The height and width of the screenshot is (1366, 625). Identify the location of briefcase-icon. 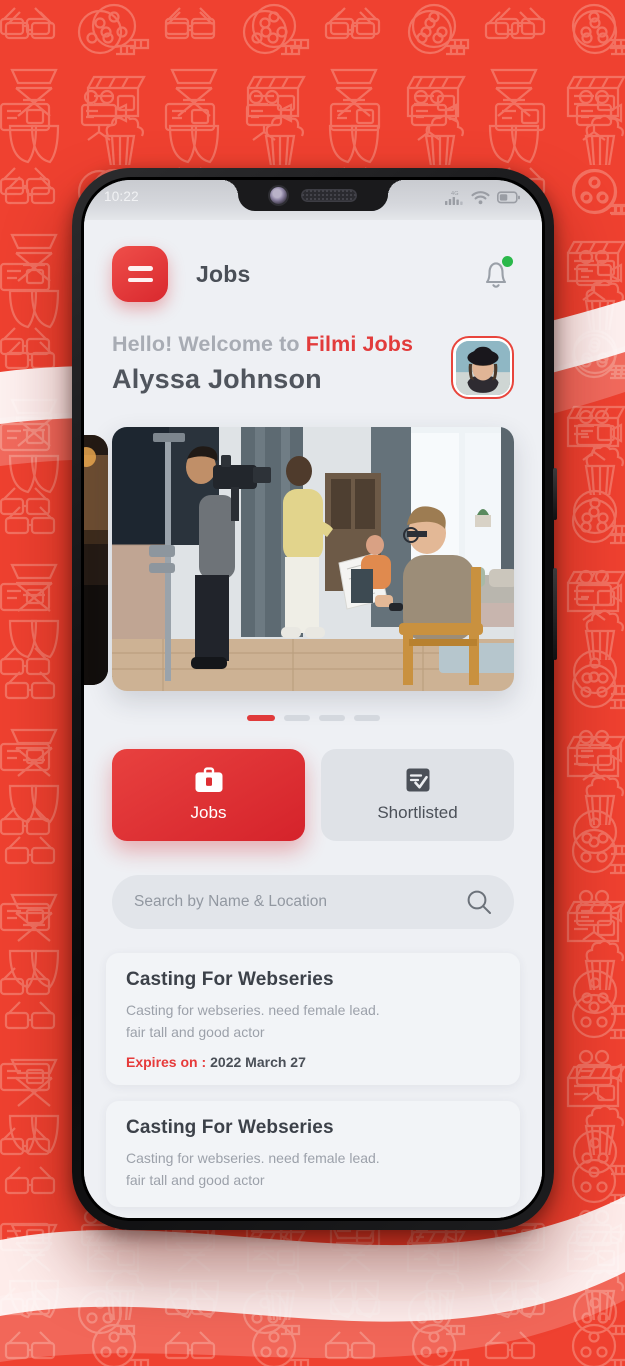
(208, 779).